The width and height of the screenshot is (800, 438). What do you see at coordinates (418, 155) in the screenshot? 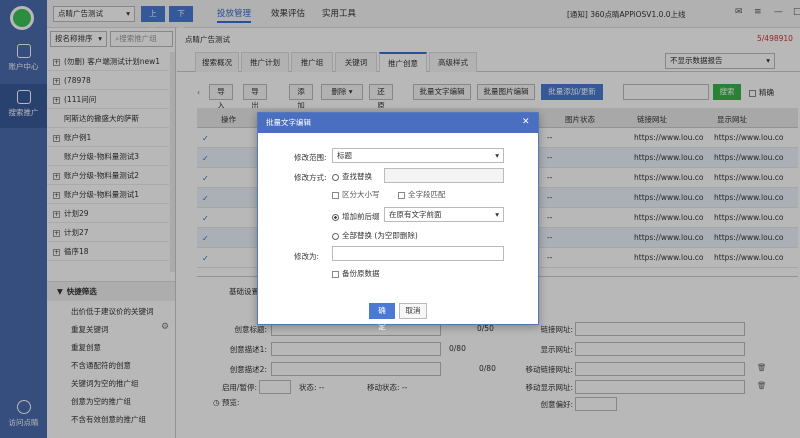
I see `scope-select: 标题 ▾` at bounding box center [418, 155].